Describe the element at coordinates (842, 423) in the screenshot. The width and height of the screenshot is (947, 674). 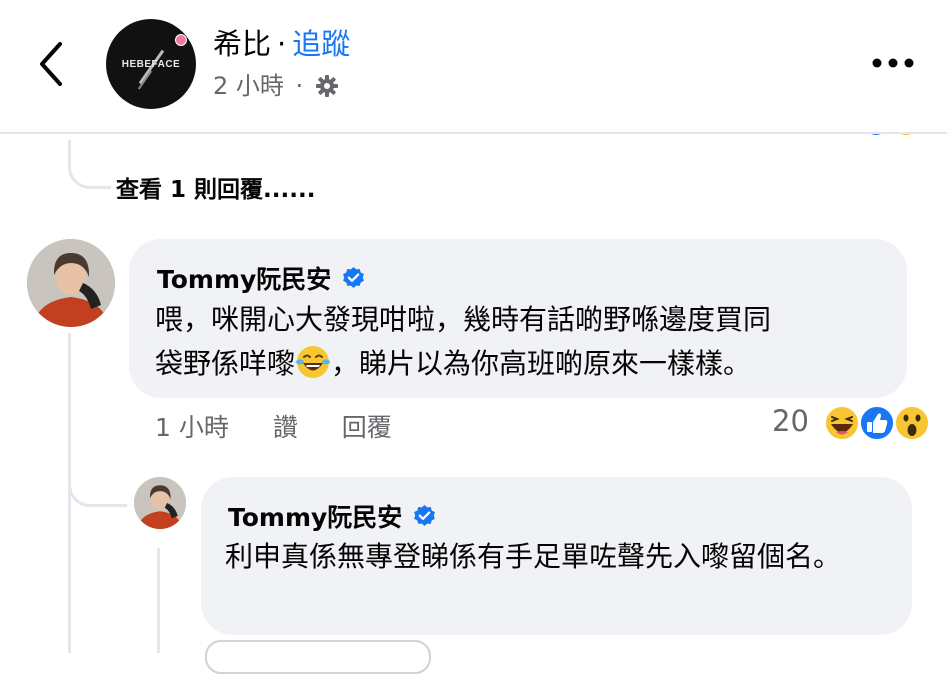
I see `haha-reaction-icon` at that location.